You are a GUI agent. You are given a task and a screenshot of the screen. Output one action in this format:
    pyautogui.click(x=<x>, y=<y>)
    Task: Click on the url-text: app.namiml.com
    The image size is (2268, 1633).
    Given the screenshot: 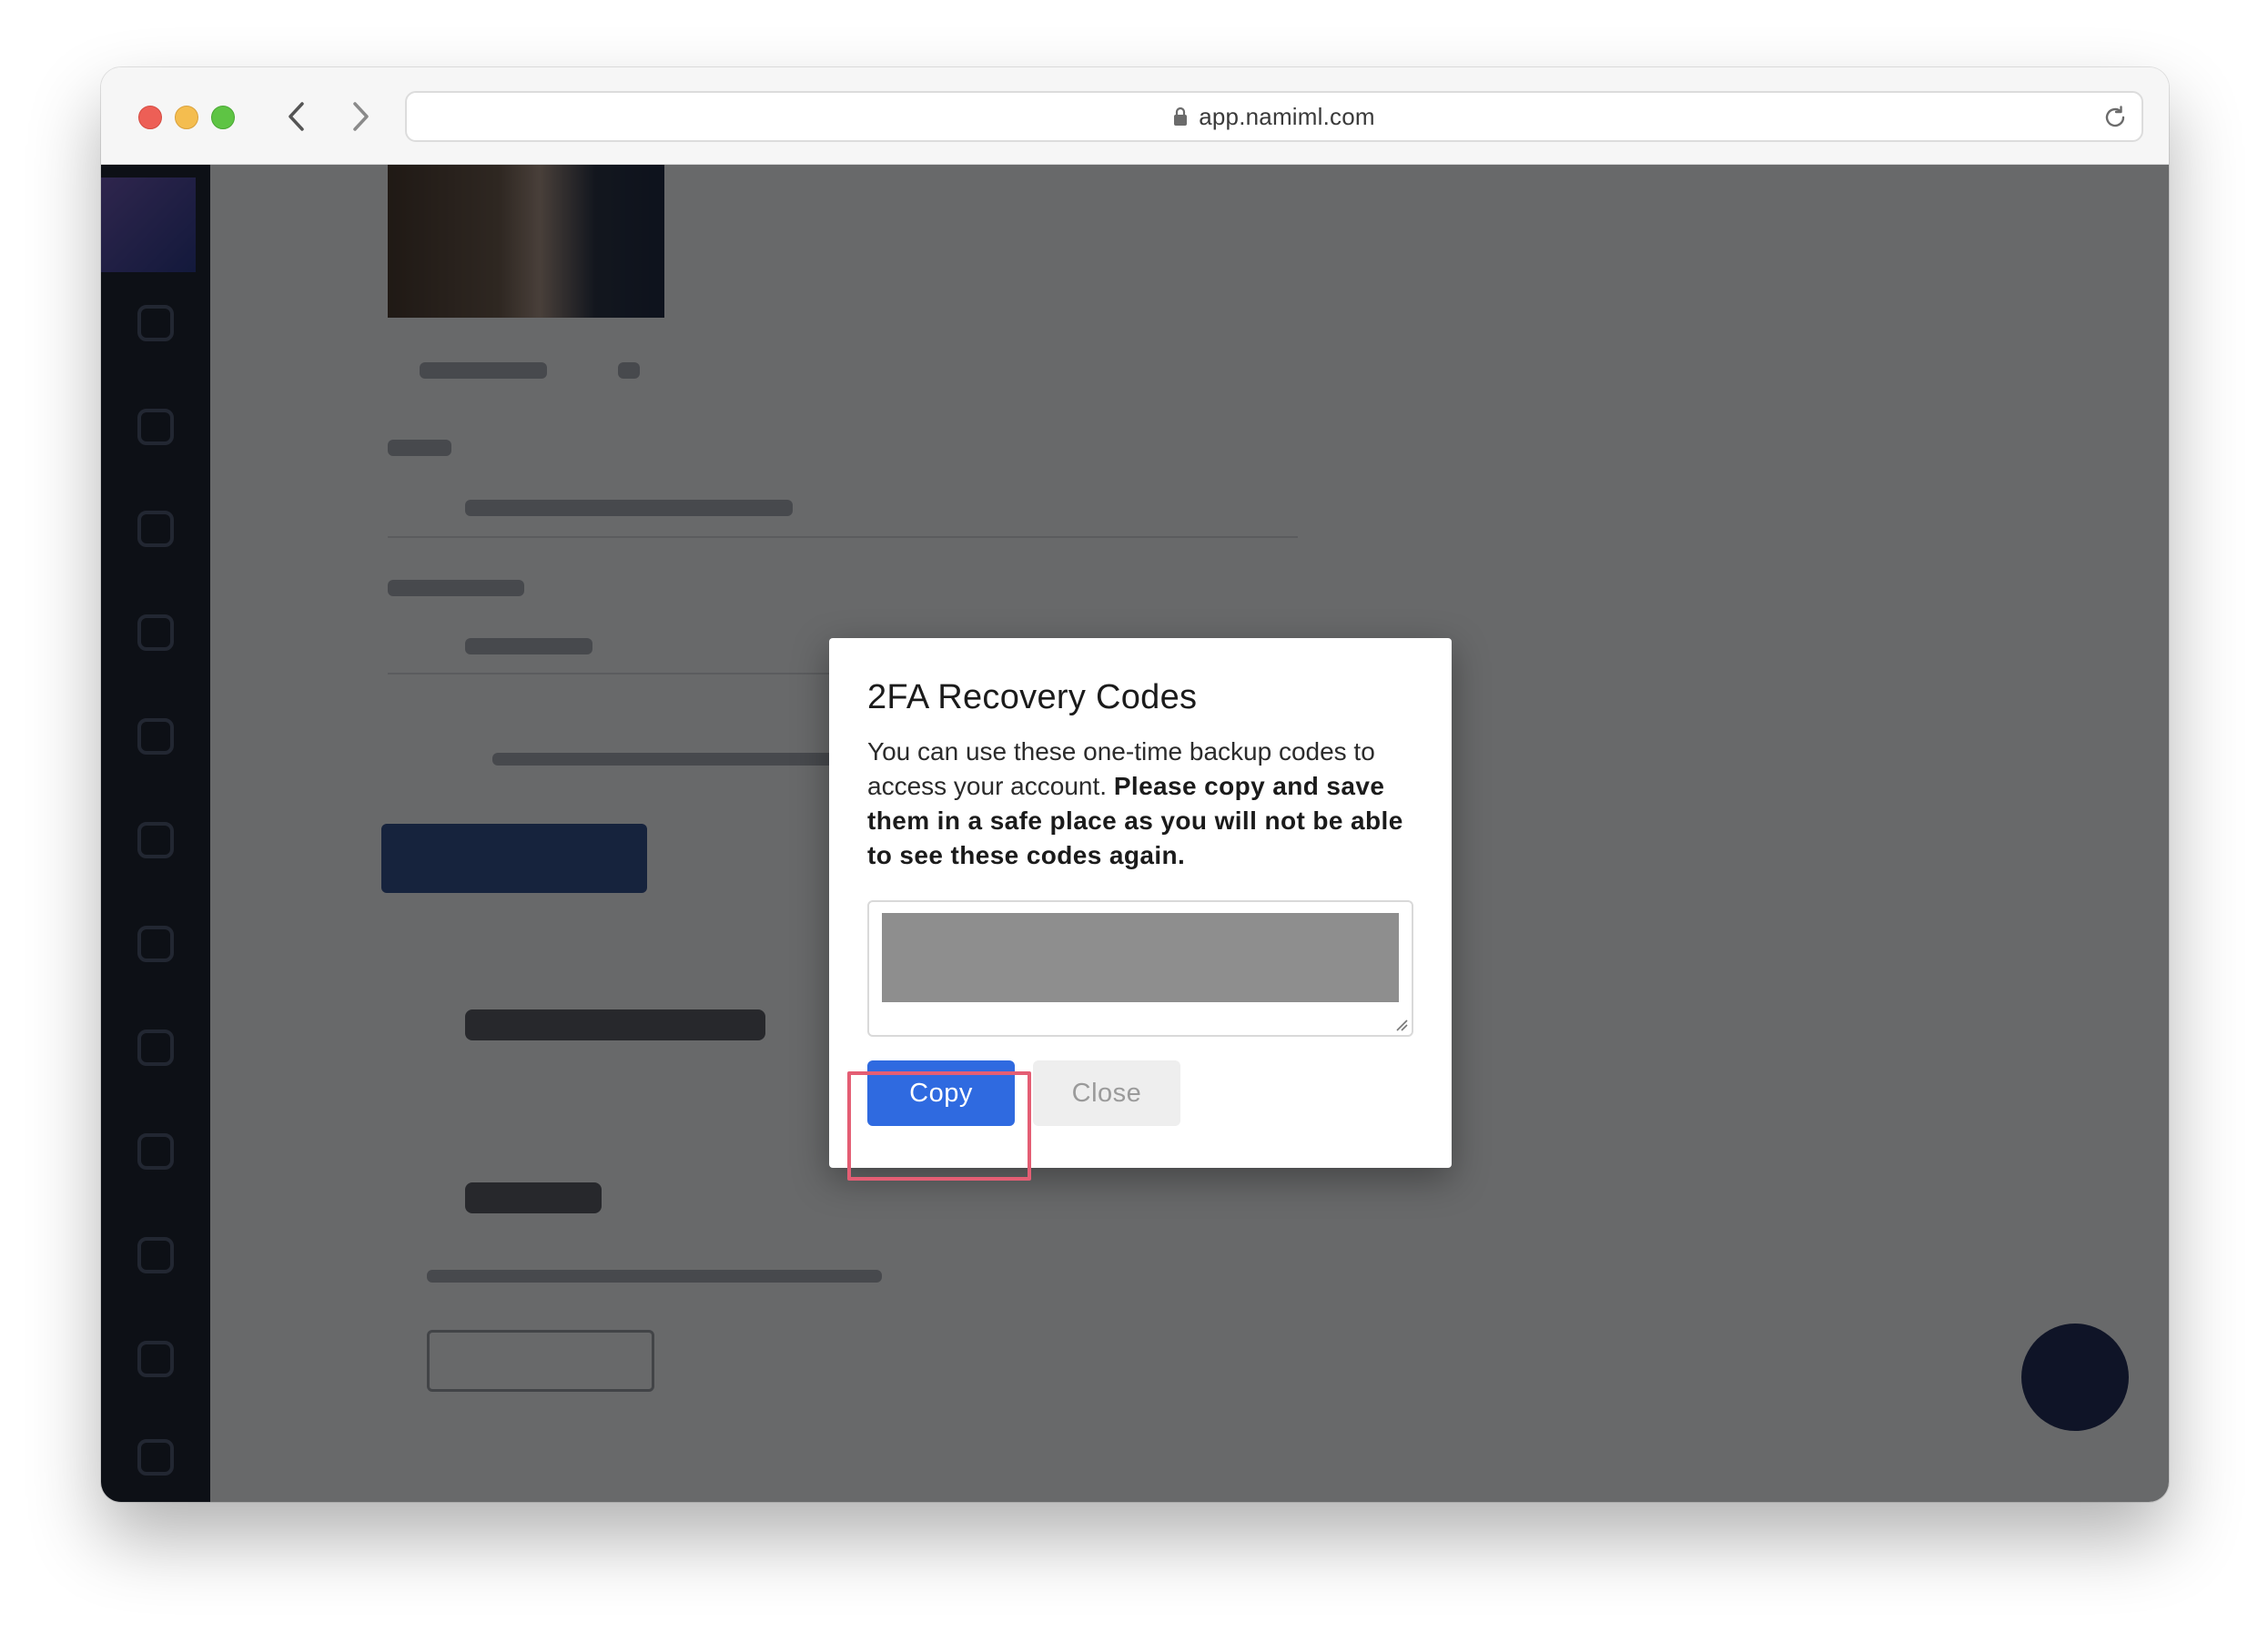 What is the action you would take?
    pyautogui.click(x=1287, y=116)
    